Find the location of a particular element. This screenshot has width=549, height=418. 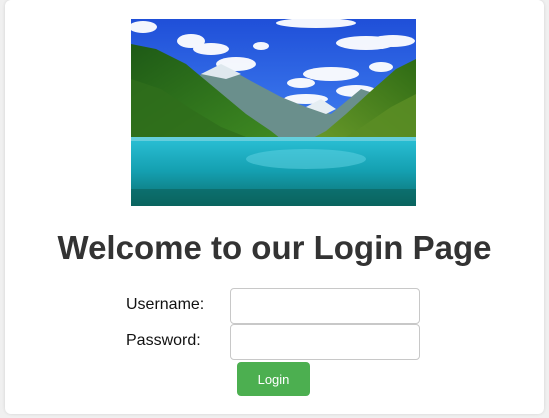

password-label: Password: is located at coordinates (163, 340).